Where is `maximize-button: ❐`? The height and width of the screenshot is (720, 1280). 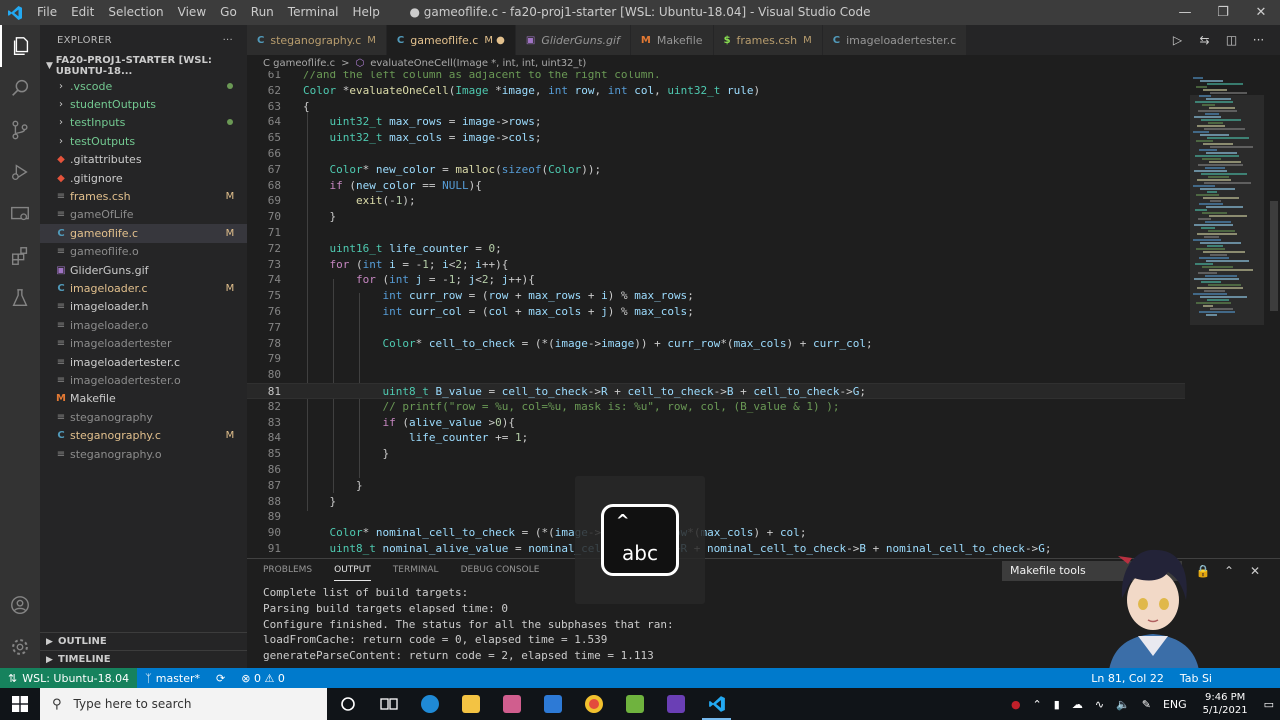 maximize-button: ❐ is located at coordinates (1223, 12).